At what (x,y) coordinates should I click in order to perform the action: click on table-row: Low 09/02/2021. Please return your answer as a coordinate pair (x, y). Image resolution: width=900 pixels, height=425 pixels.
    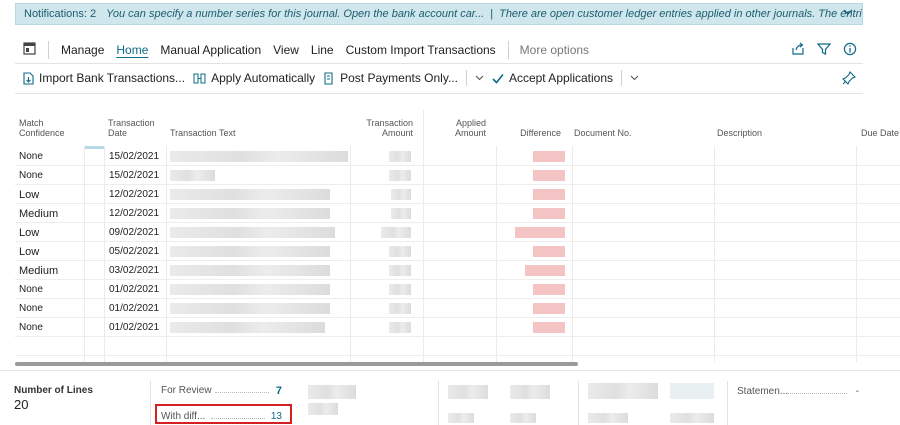
    Looking at the image, I should click on (457, 232).